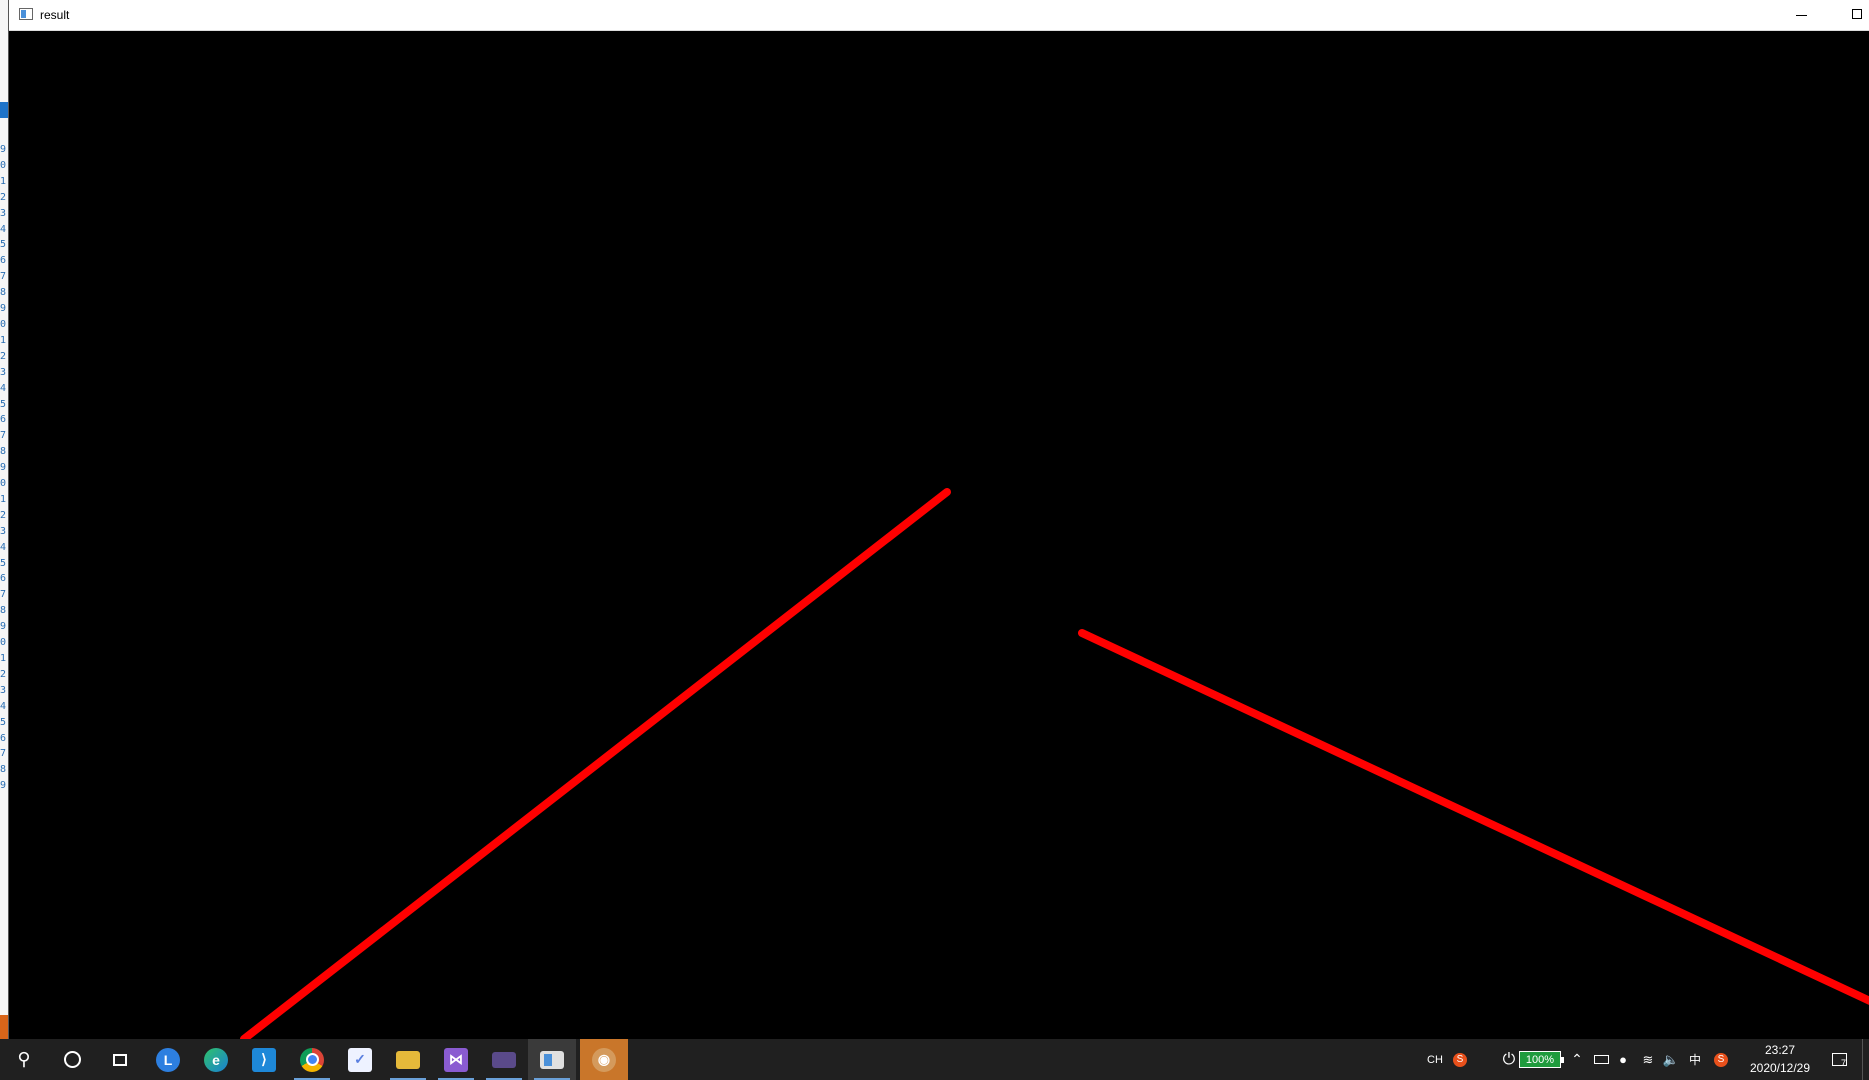  Describe the element at coordinates (26, 14) in the screenshot. I see `window-app-icon` at that location.